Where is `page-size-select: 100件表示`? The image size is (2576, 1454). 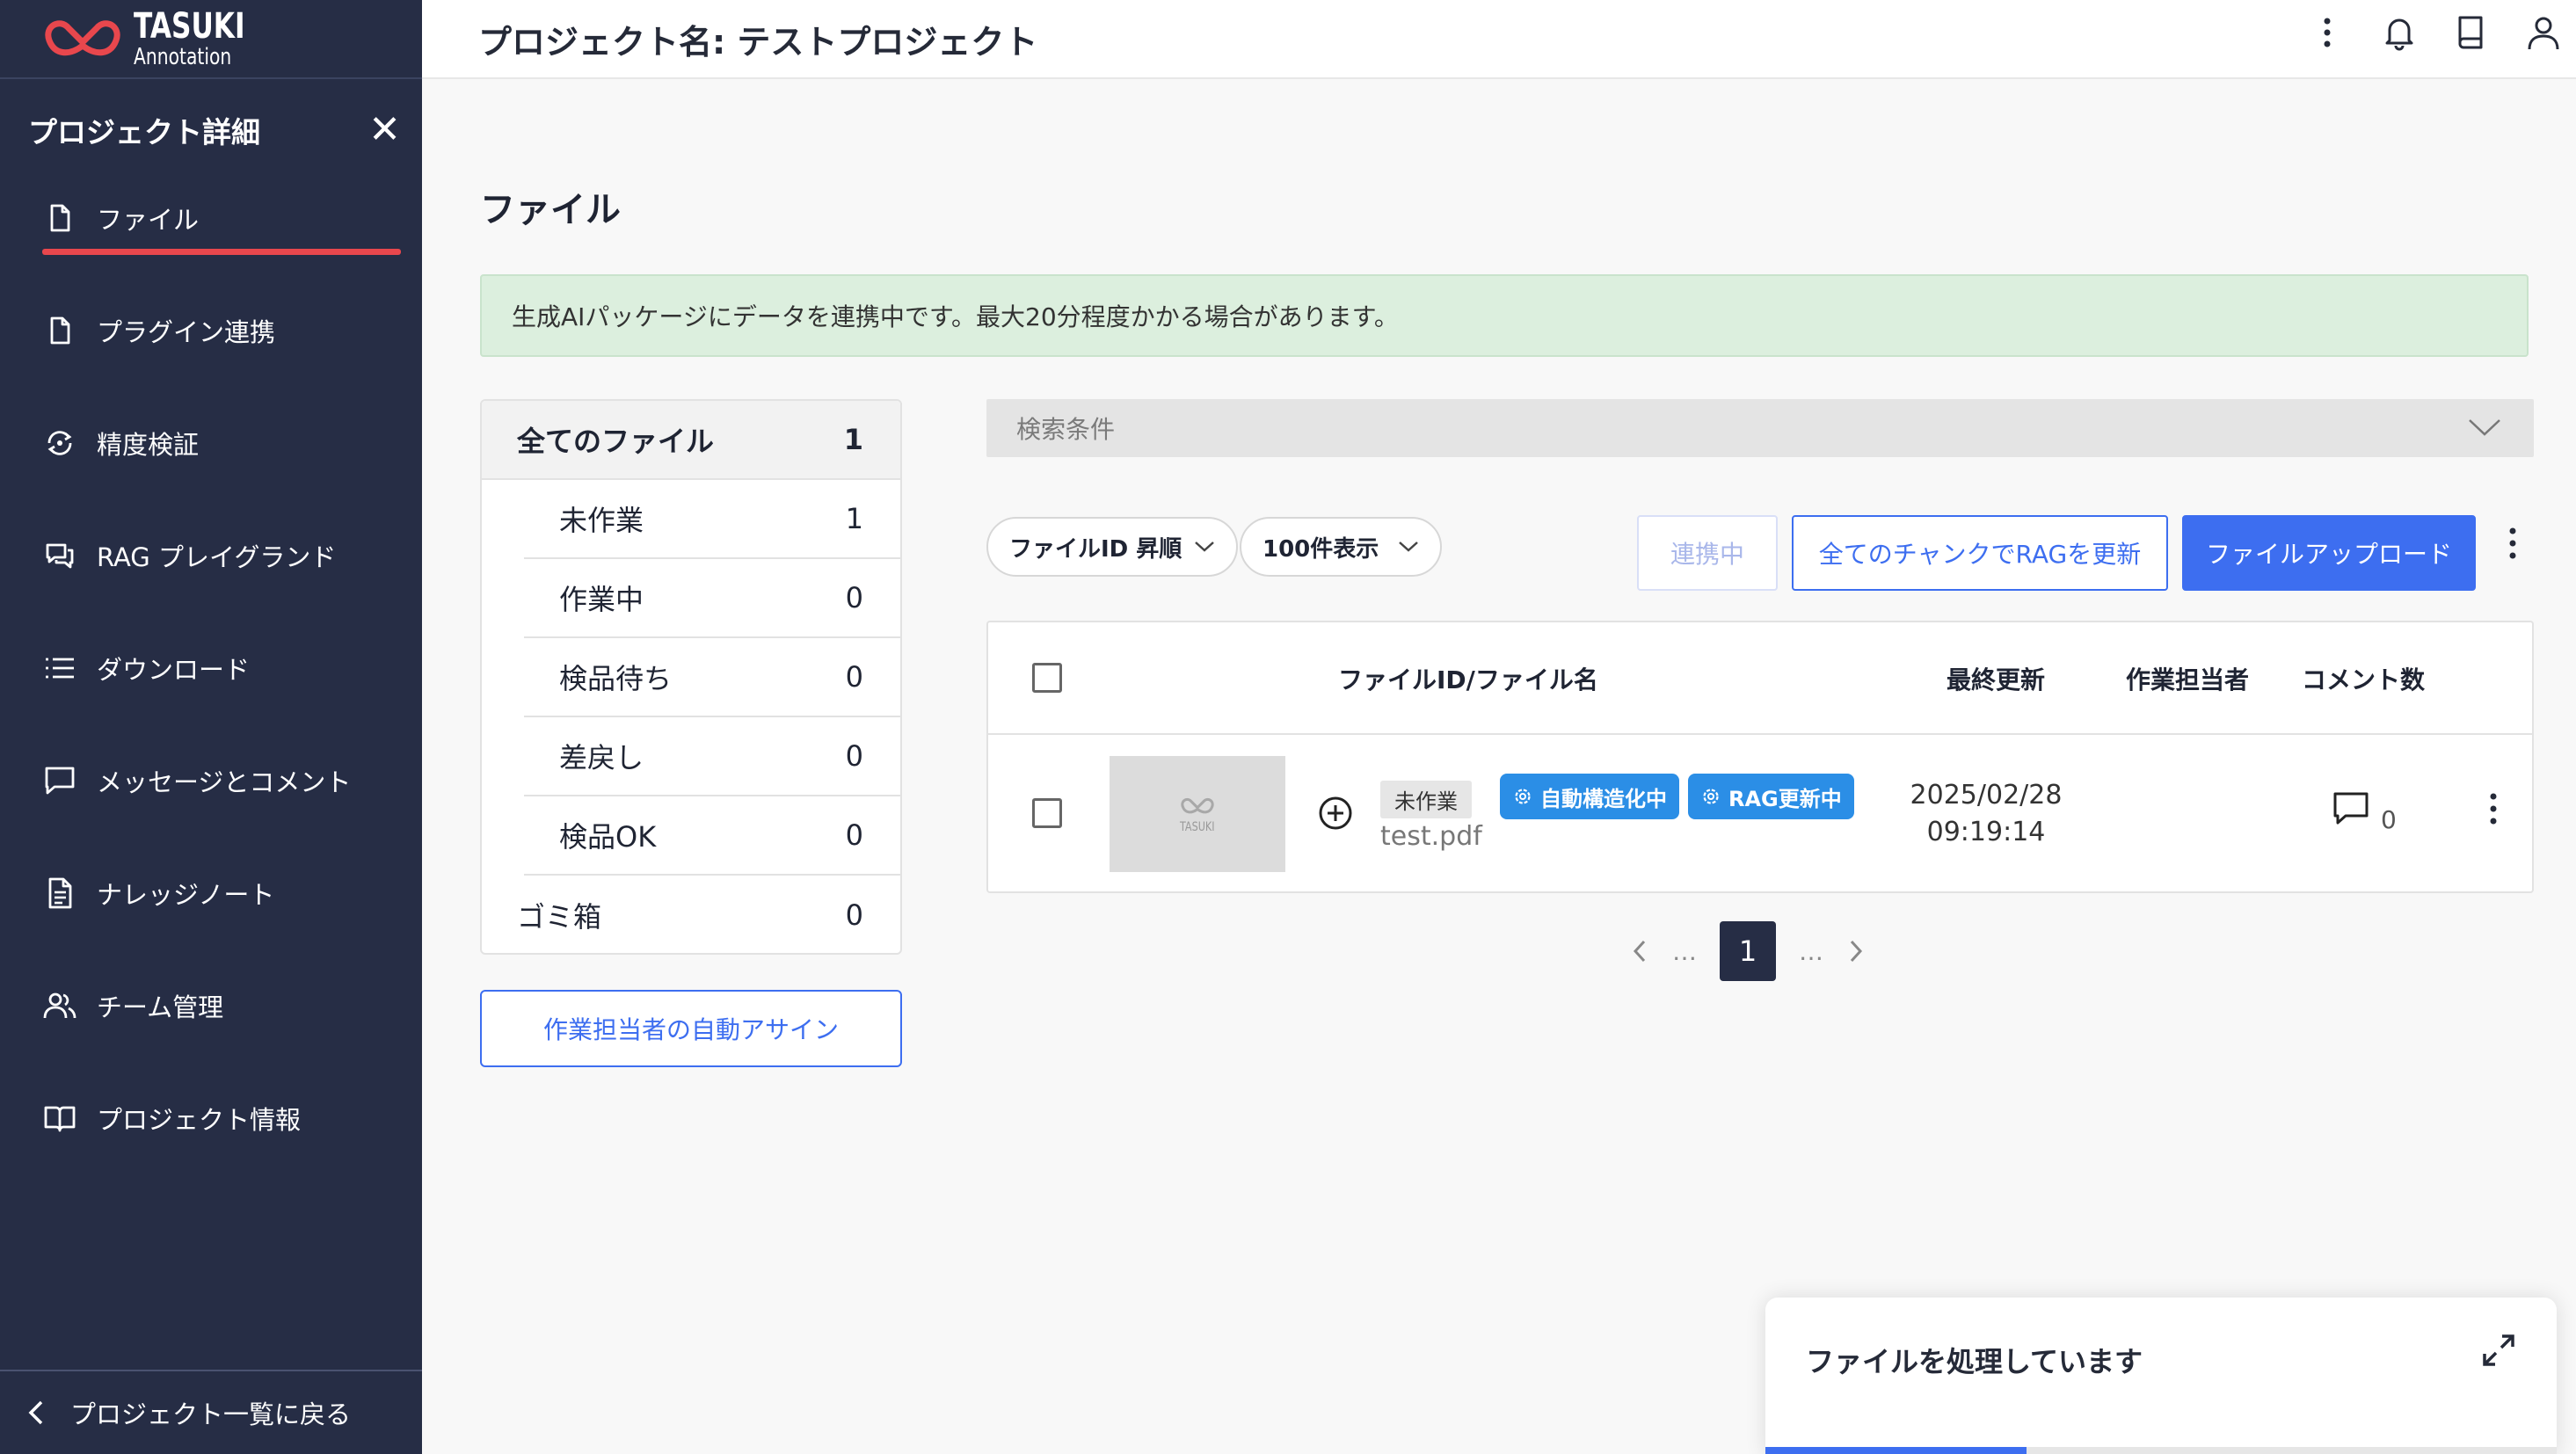
page-size-select: 100件表示 is located at coordinates (1341, 547).